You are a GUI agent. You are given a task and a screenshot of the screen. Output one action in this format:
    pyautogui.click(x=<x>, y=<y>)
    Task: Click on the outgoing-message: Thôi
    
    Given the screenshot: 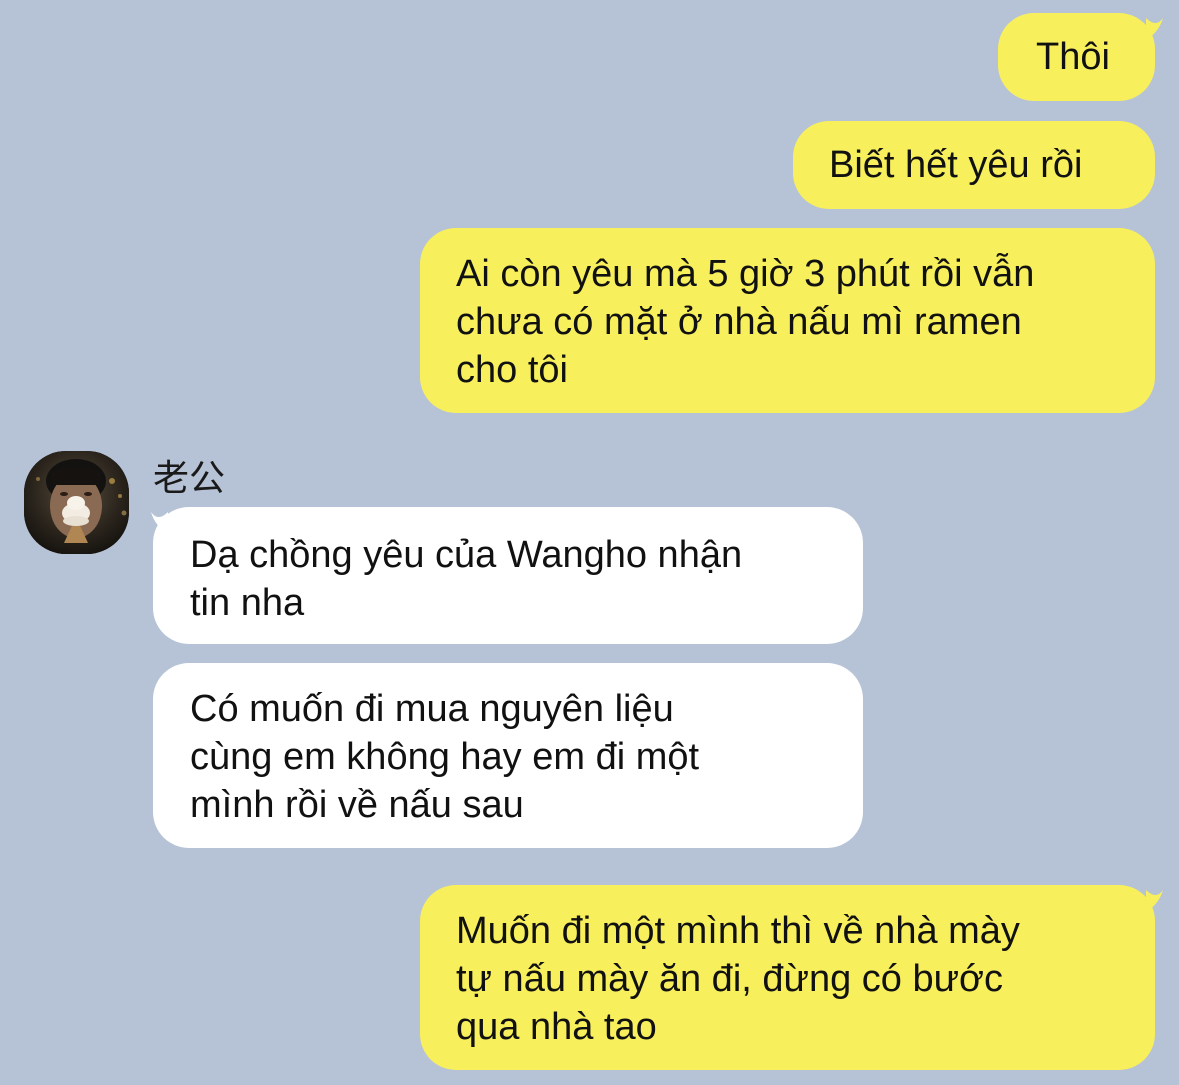 What is the action you would take?
    pyautogui.click(x=1076, y=57)
    